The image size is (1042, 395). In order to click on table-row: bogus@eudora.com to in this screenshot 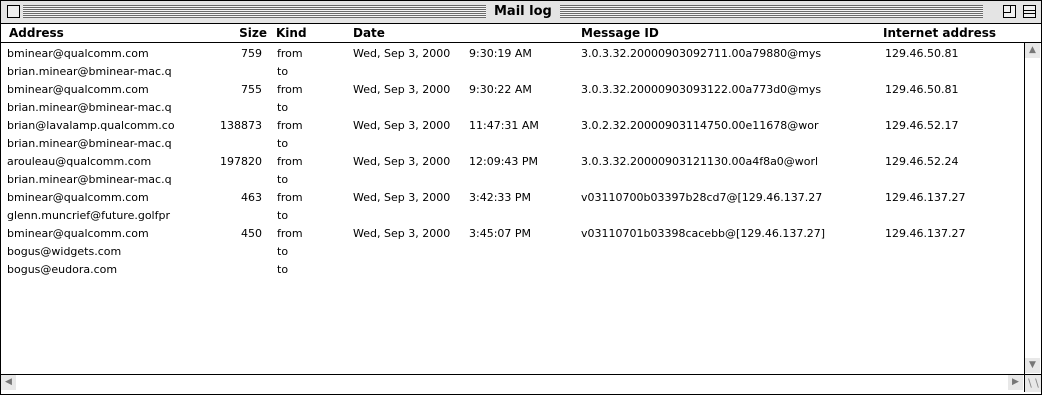, I will do `click(512, 270)`.